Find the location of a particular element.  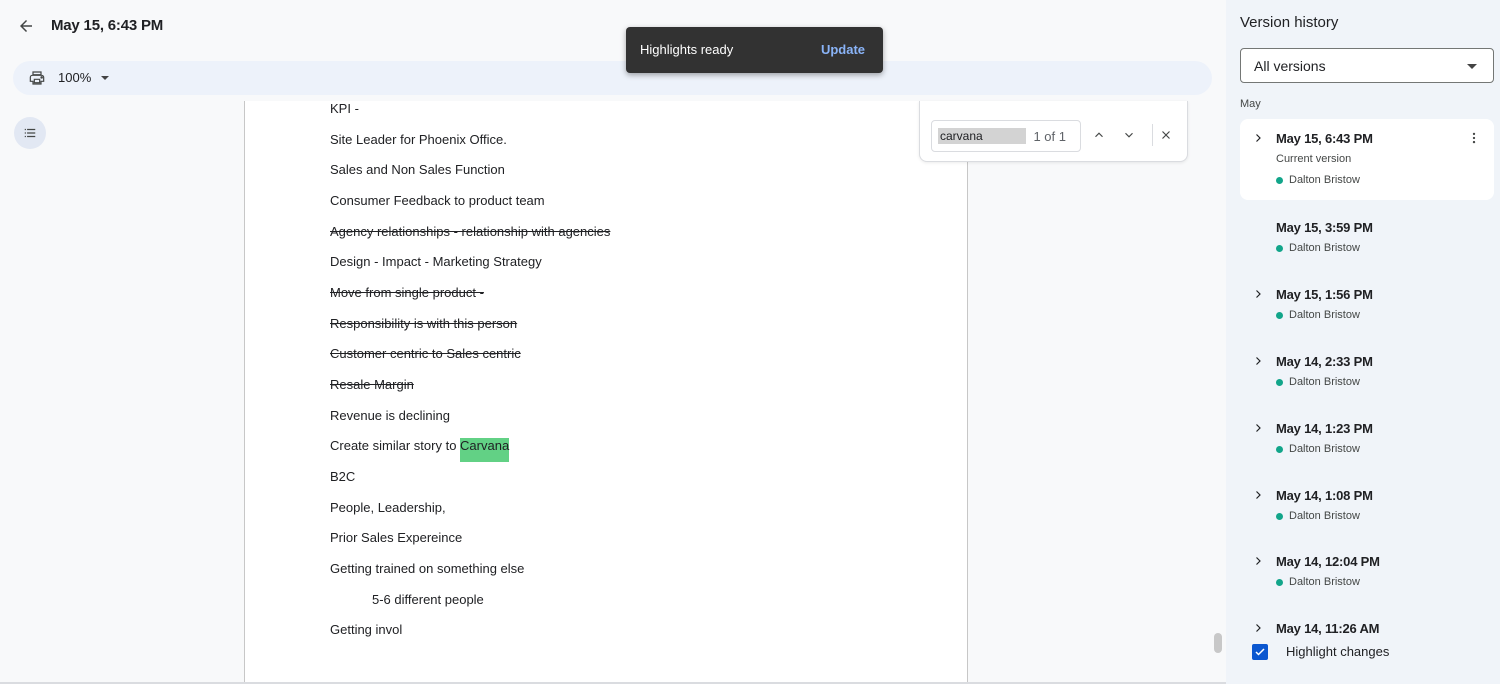

zoom-select: 100% is located at coordinates (84, 77).